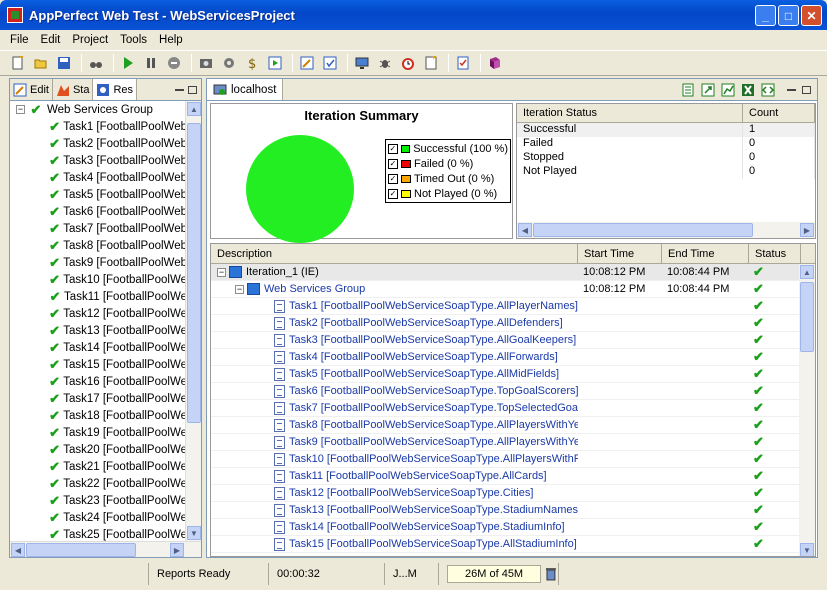  Describe the element at coordinates (229, 63) in the screenshot. I see `settings-button` at that location.